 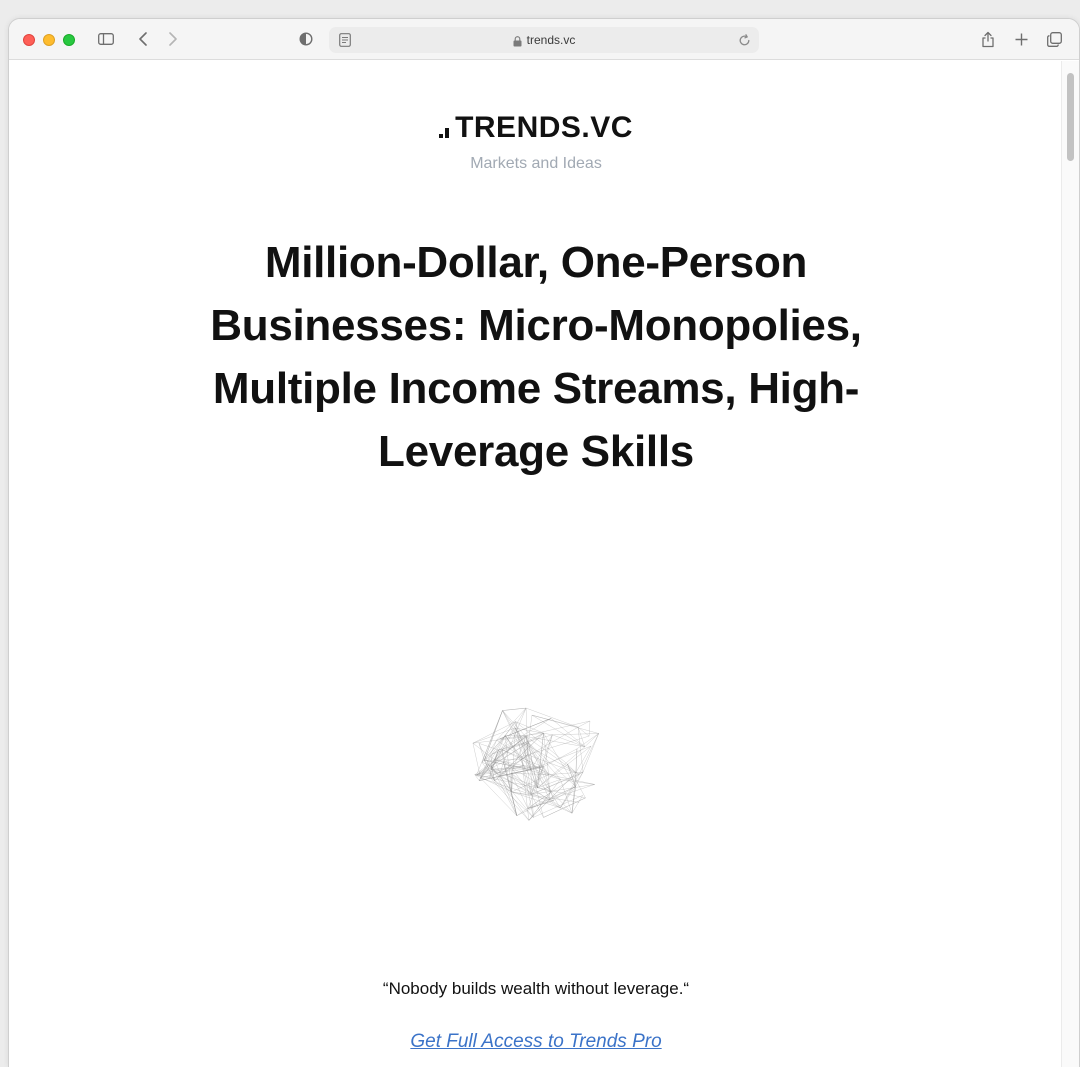 I want to click on browser-toolbar: trends.vc, so click(x=544, y=39).